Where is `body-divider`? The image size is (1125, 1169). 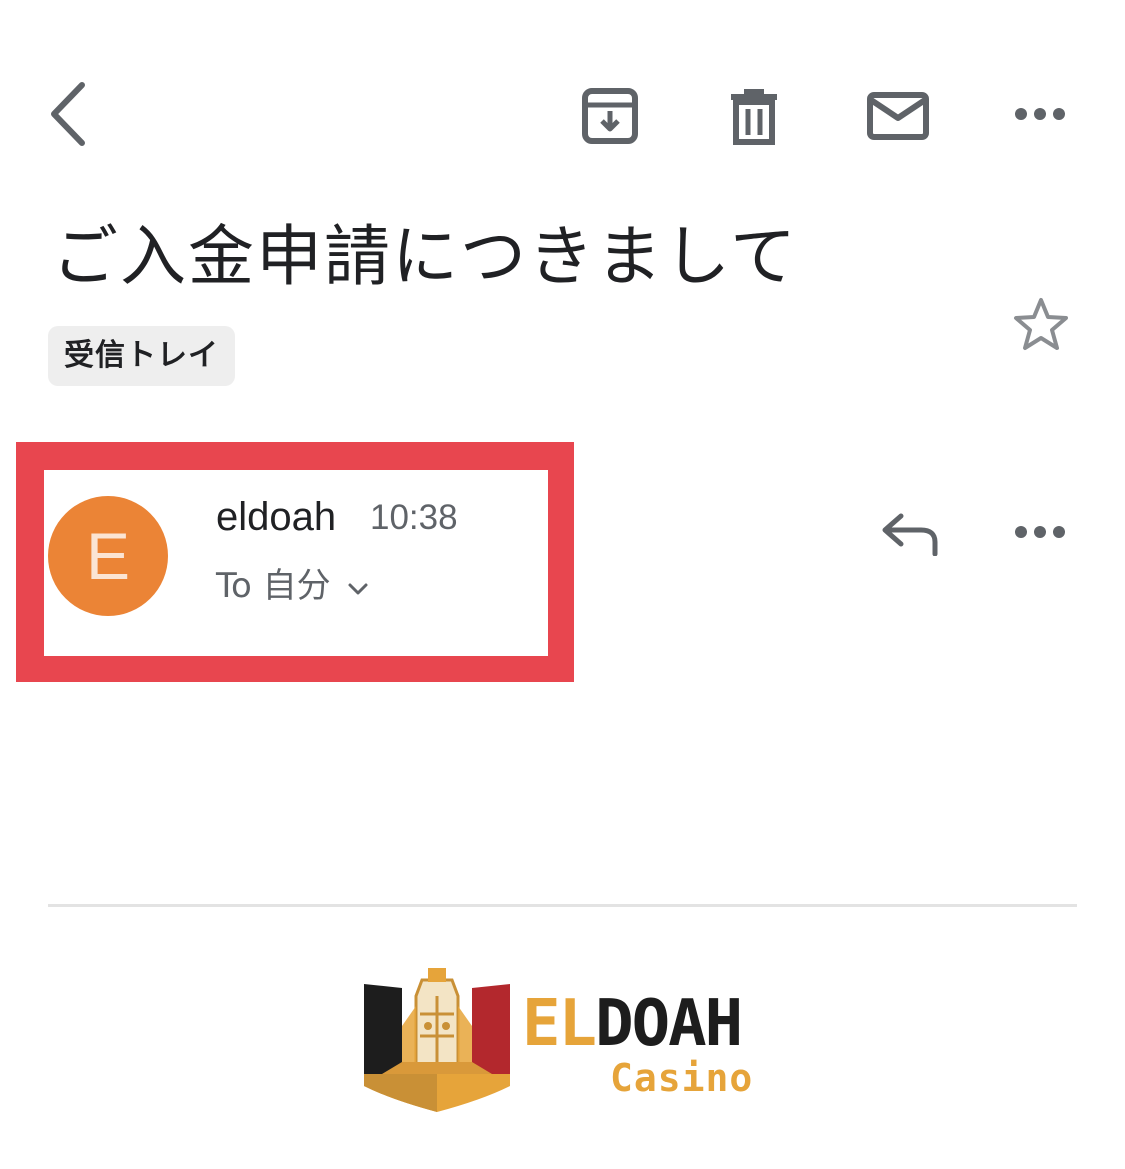
body-divider is located at coordinates (562, 905).